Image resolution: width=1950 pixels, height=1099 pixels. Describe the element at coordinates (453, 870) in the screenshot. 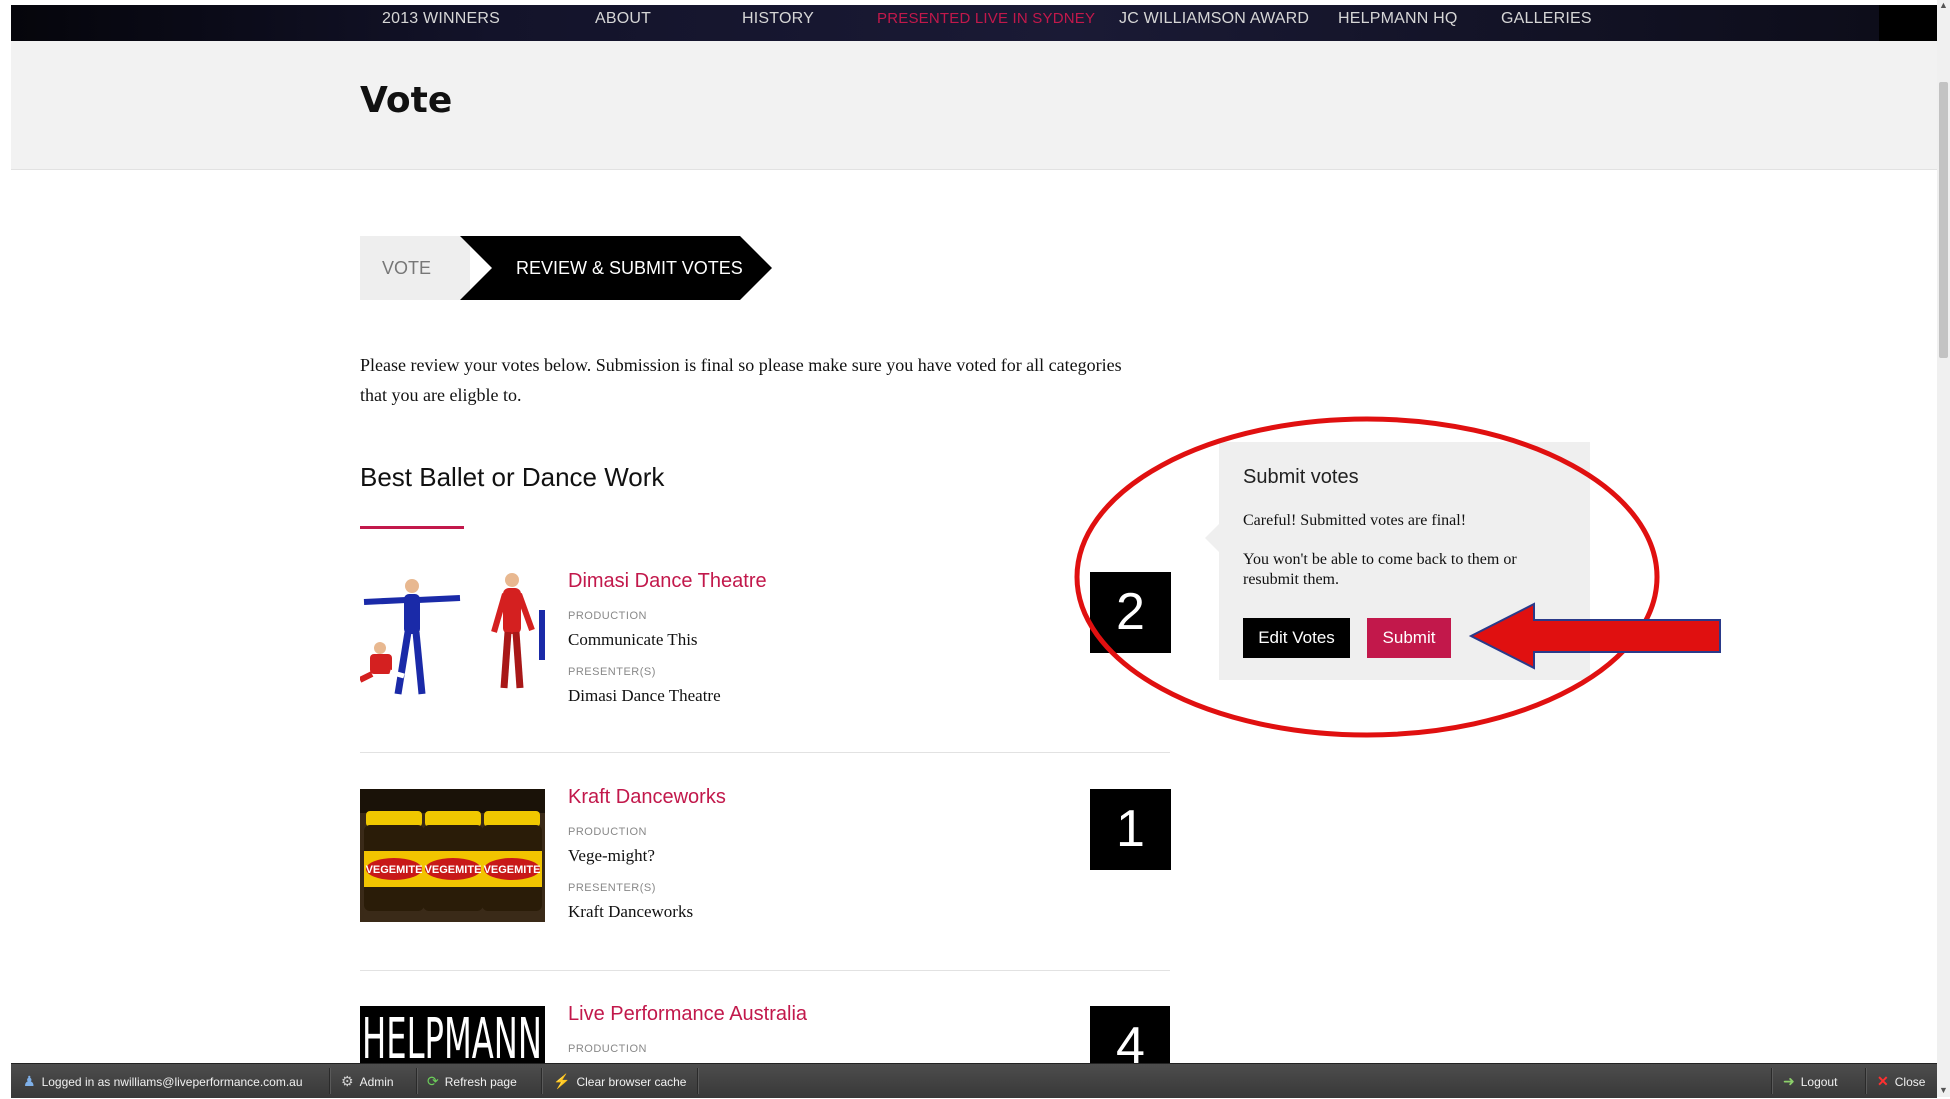

I see `jar-label-2: VEGEMITE` at that location.